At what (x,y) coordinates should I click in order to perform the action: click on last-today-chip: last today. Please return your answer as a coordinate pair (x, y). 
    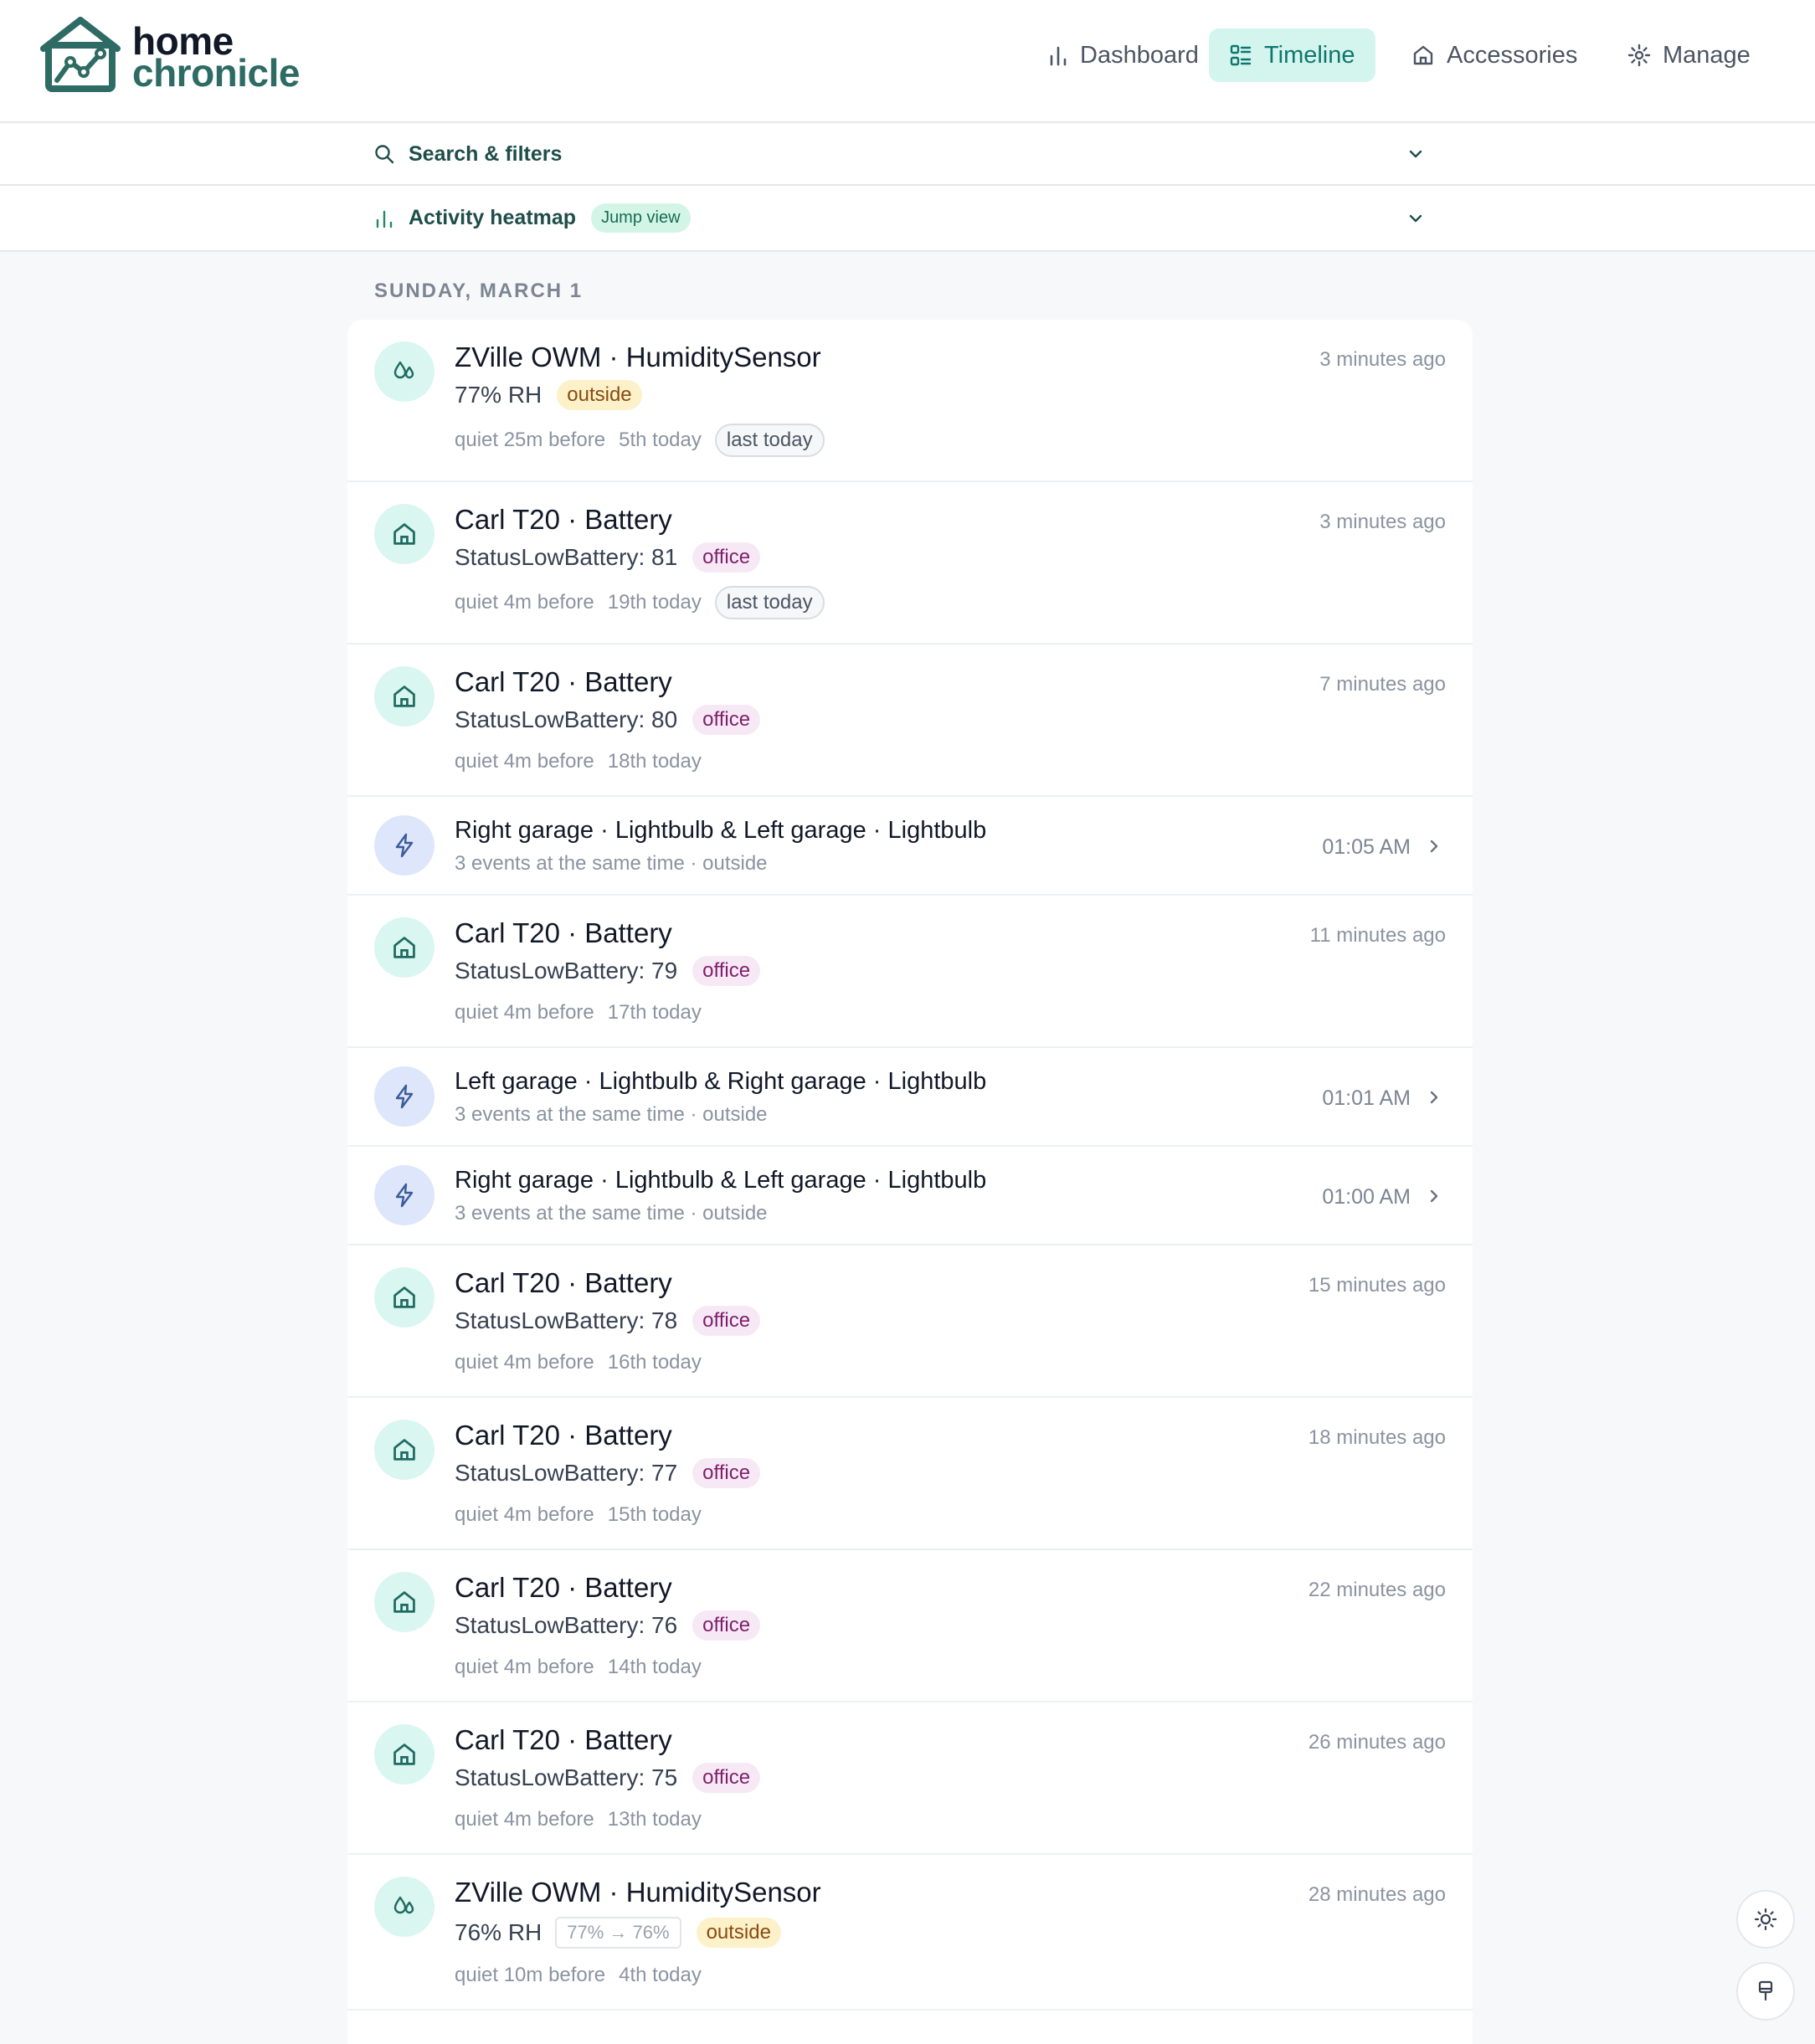
    Looking at the image, I should click on (769, 603).